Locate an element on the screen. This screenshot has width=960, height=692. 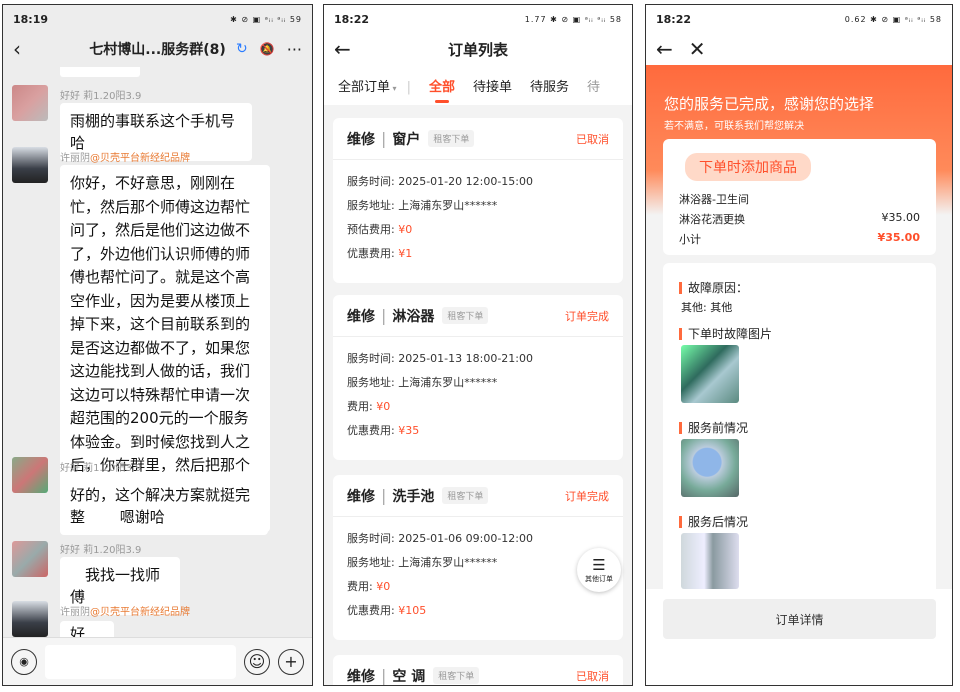
tab-all-orders: 全部订单 ▾ | is located at coordinates (374, 85).